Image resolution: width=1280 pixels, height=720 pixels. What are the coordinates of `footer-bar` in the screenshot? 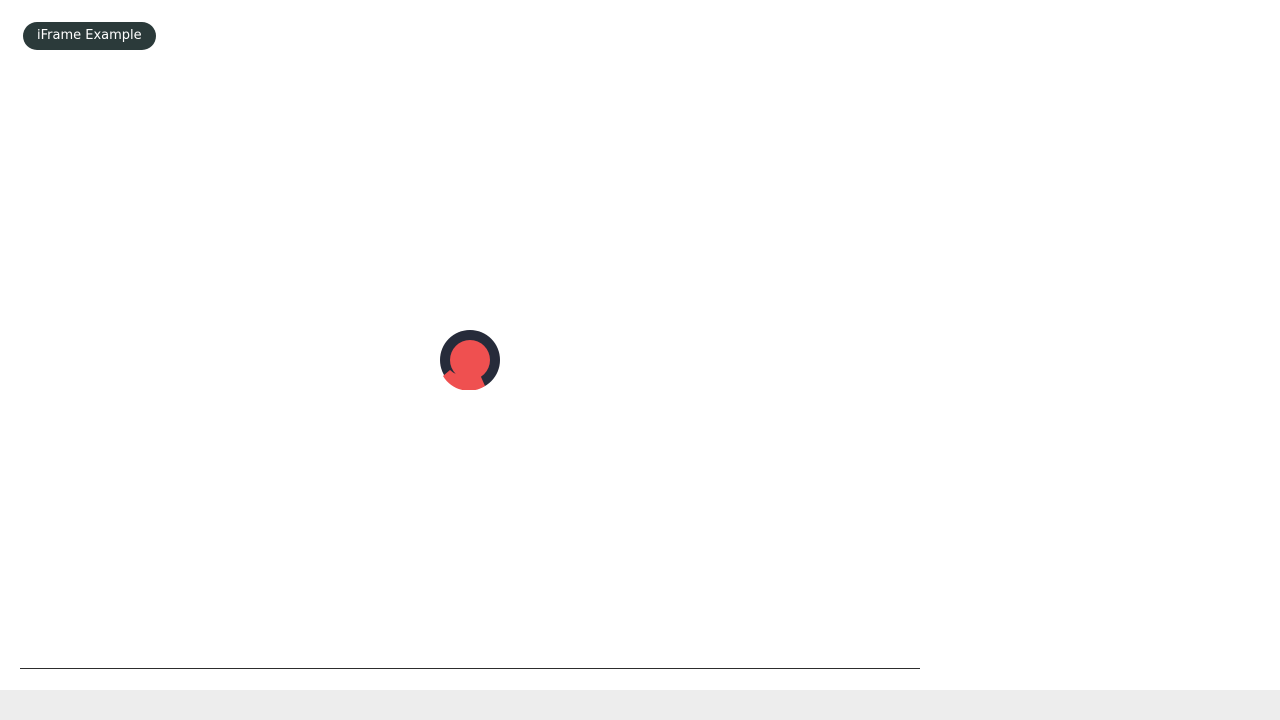 It's located at (640, 705).